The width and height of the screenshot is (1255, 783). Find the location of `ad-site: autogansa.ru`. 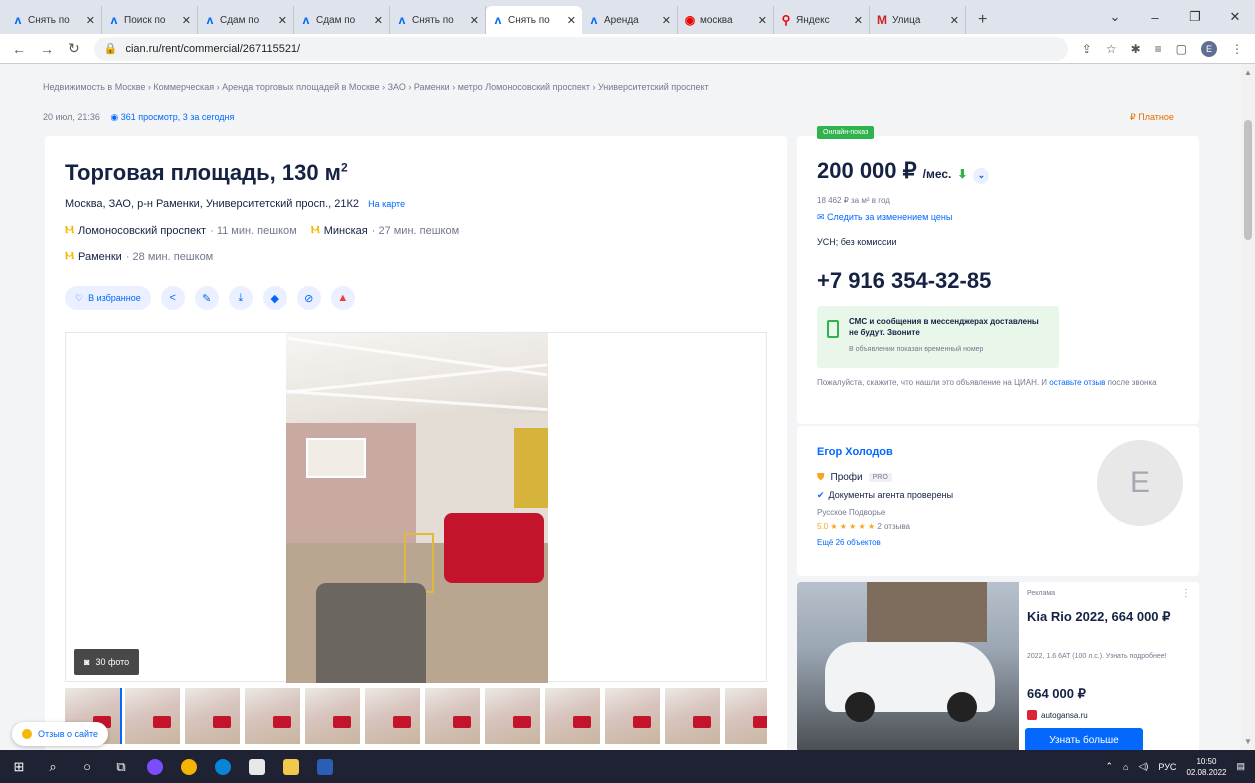

ad-site: autogansa.ru is located at coordinates (1057, 715).